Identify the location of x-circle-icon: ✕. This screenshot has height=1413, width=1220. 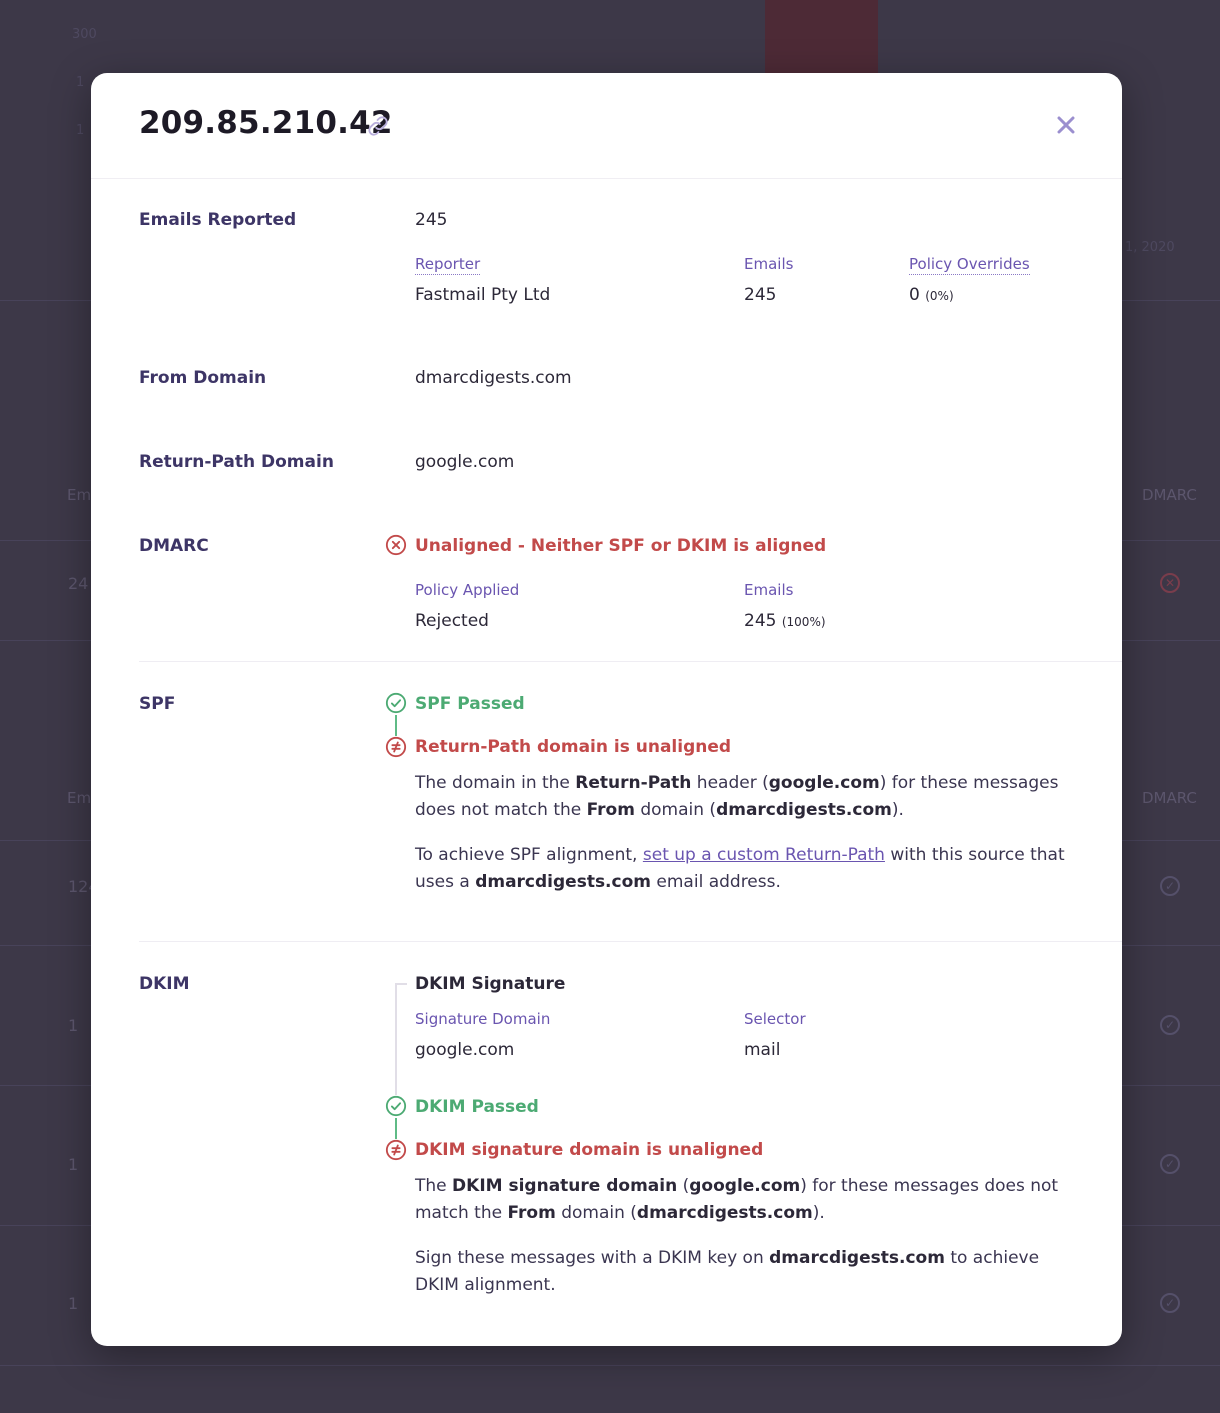
(1170, 583).